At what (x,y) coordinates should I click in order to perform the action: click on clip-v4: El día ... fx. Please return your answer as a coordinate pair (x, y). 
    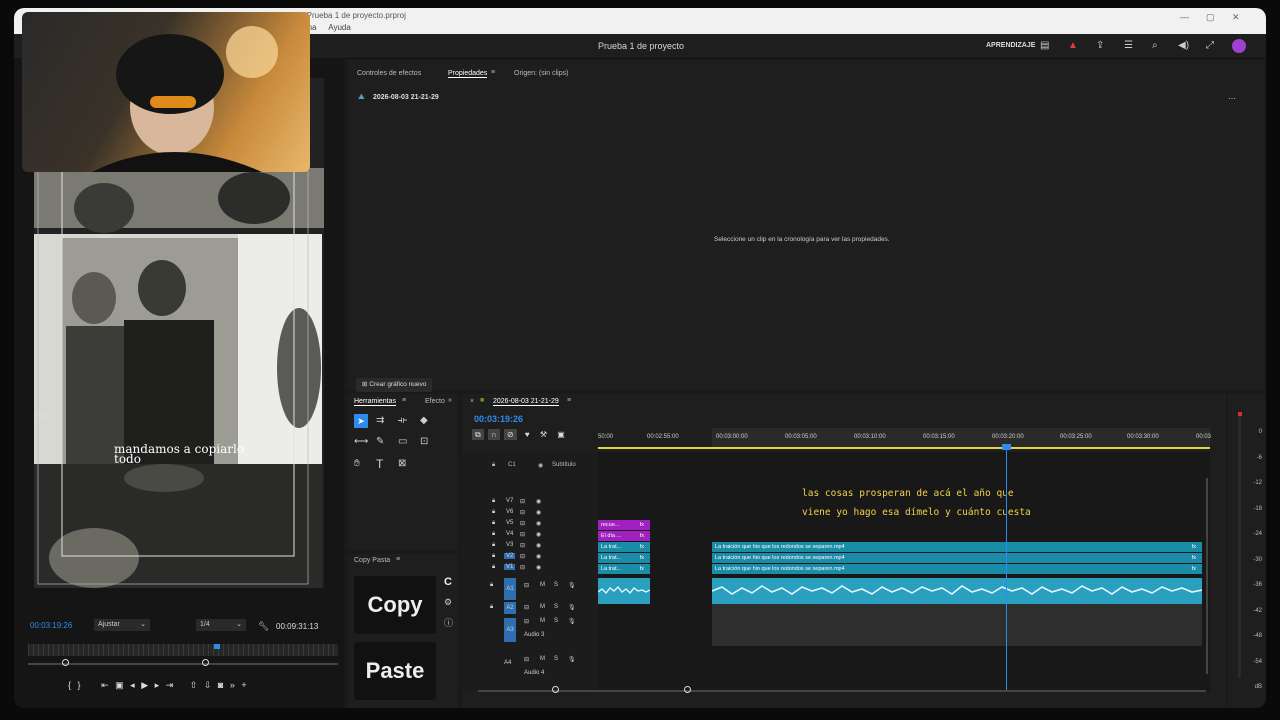
    Looking at the image, I should click on (624, 536).